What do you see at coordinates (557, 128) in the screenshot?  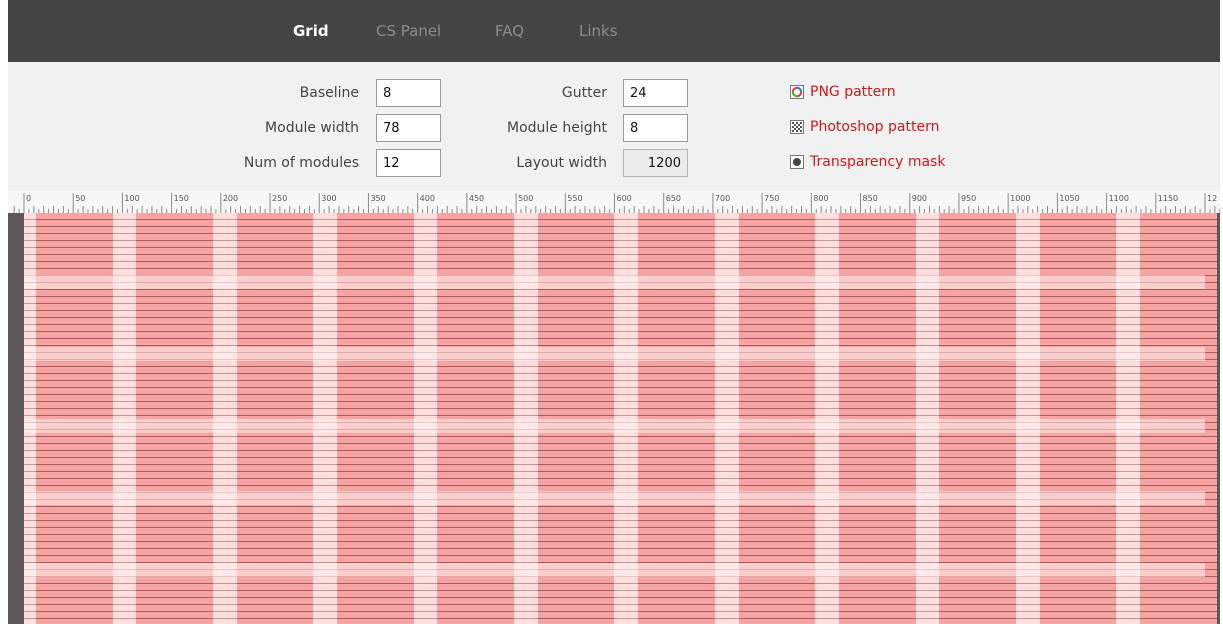 I see `module-height-label: Module height` at bounding box center [557, 128].